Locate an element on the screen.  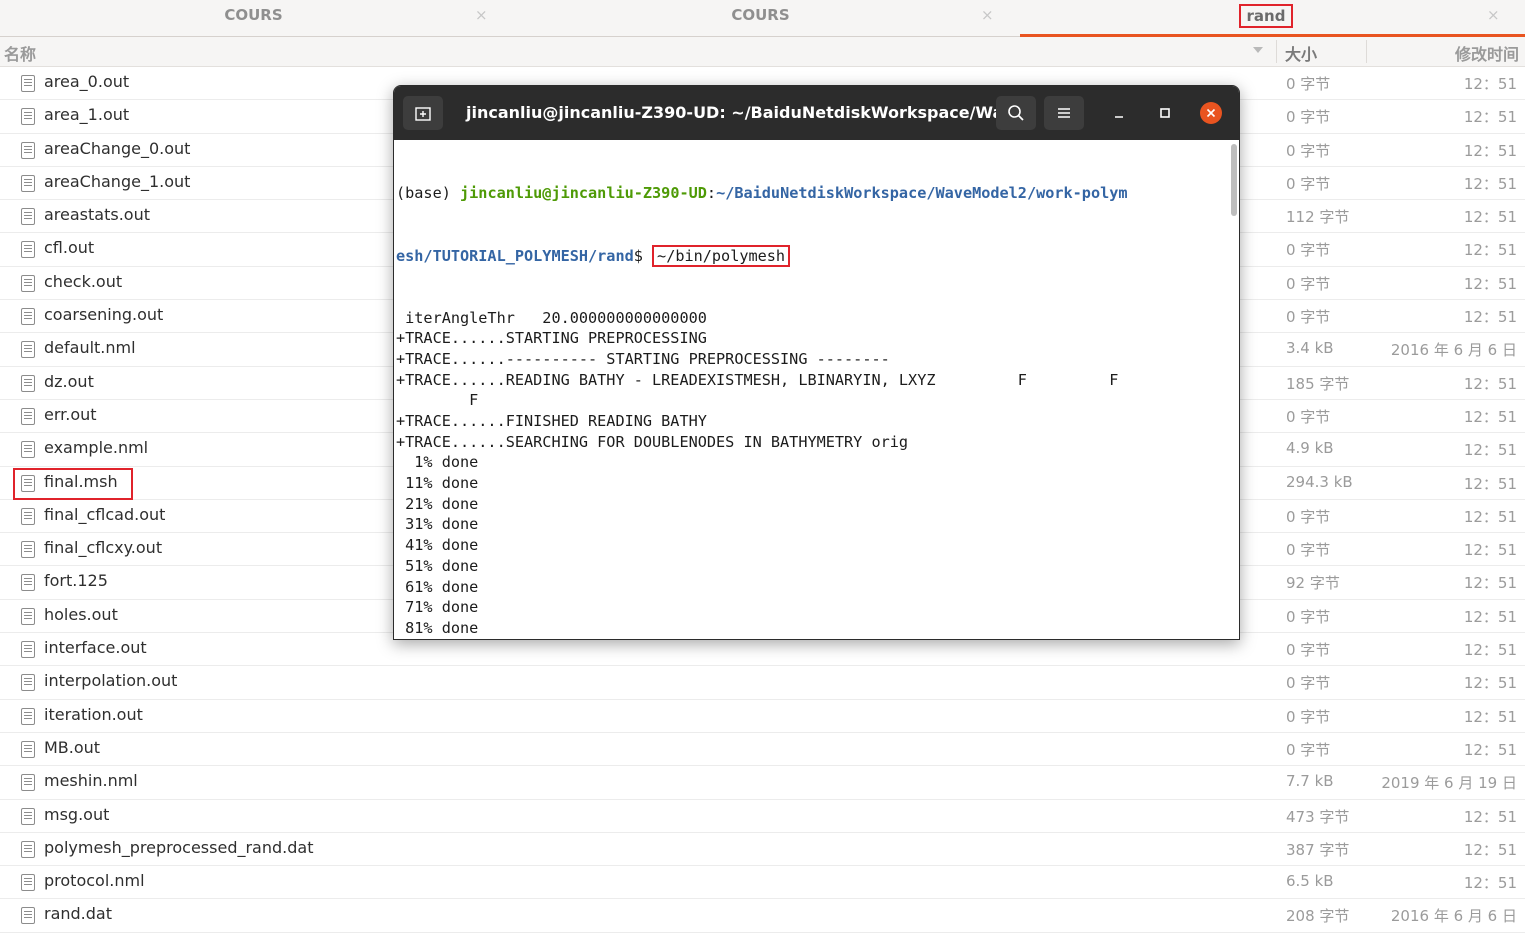
file-name: interface.out is located at coordinates (95, 648).